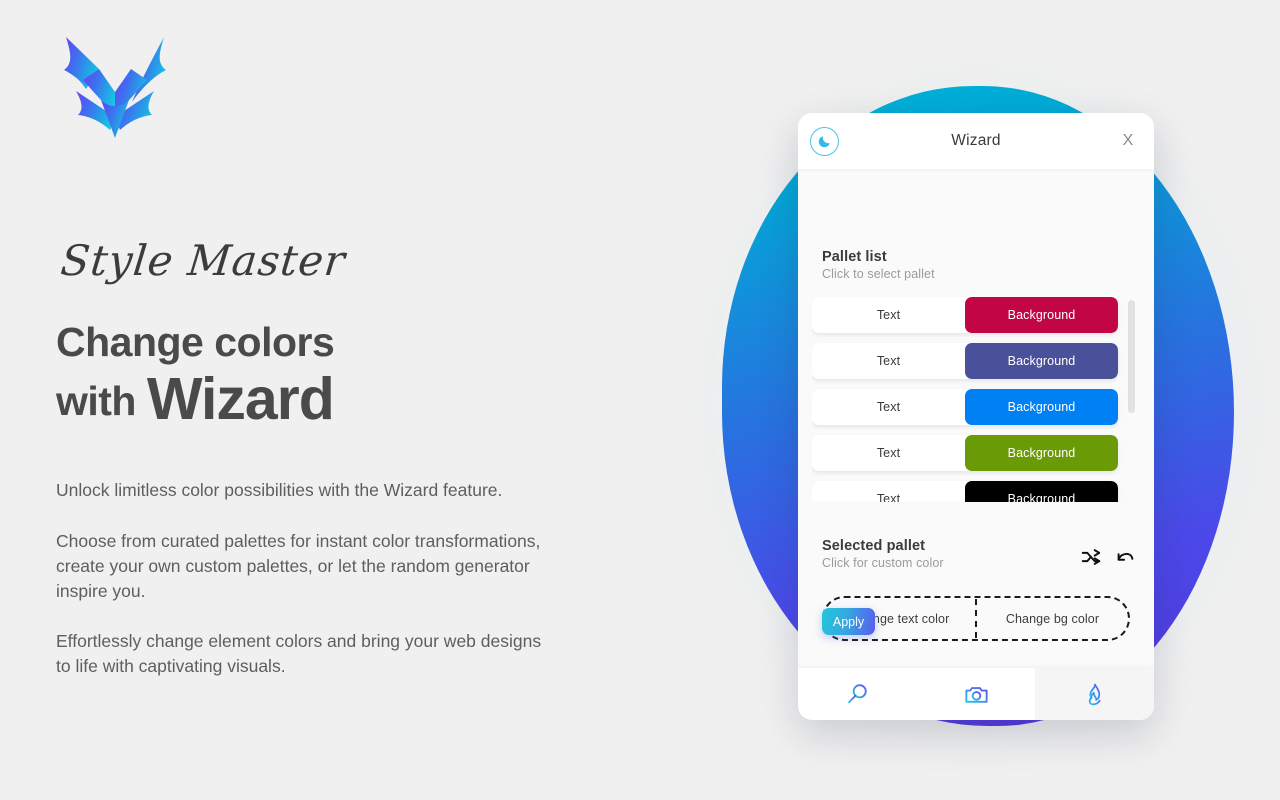  Describe the element at coordinates (1128, 141) in the screenshot. I see `close-icon: X` at that location.